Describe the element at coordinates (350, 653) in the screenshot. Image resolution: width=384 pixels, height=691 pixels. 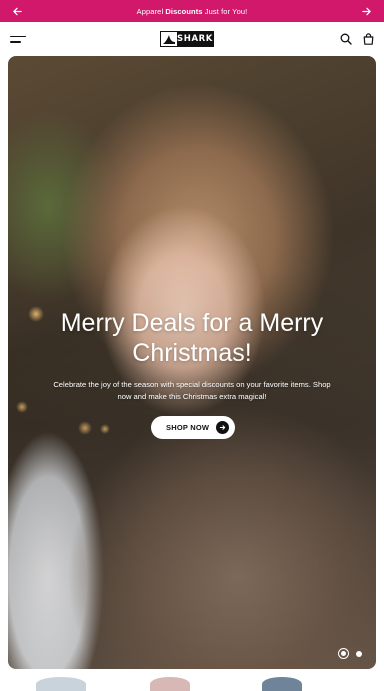
I see `slider-pagination` at that location.